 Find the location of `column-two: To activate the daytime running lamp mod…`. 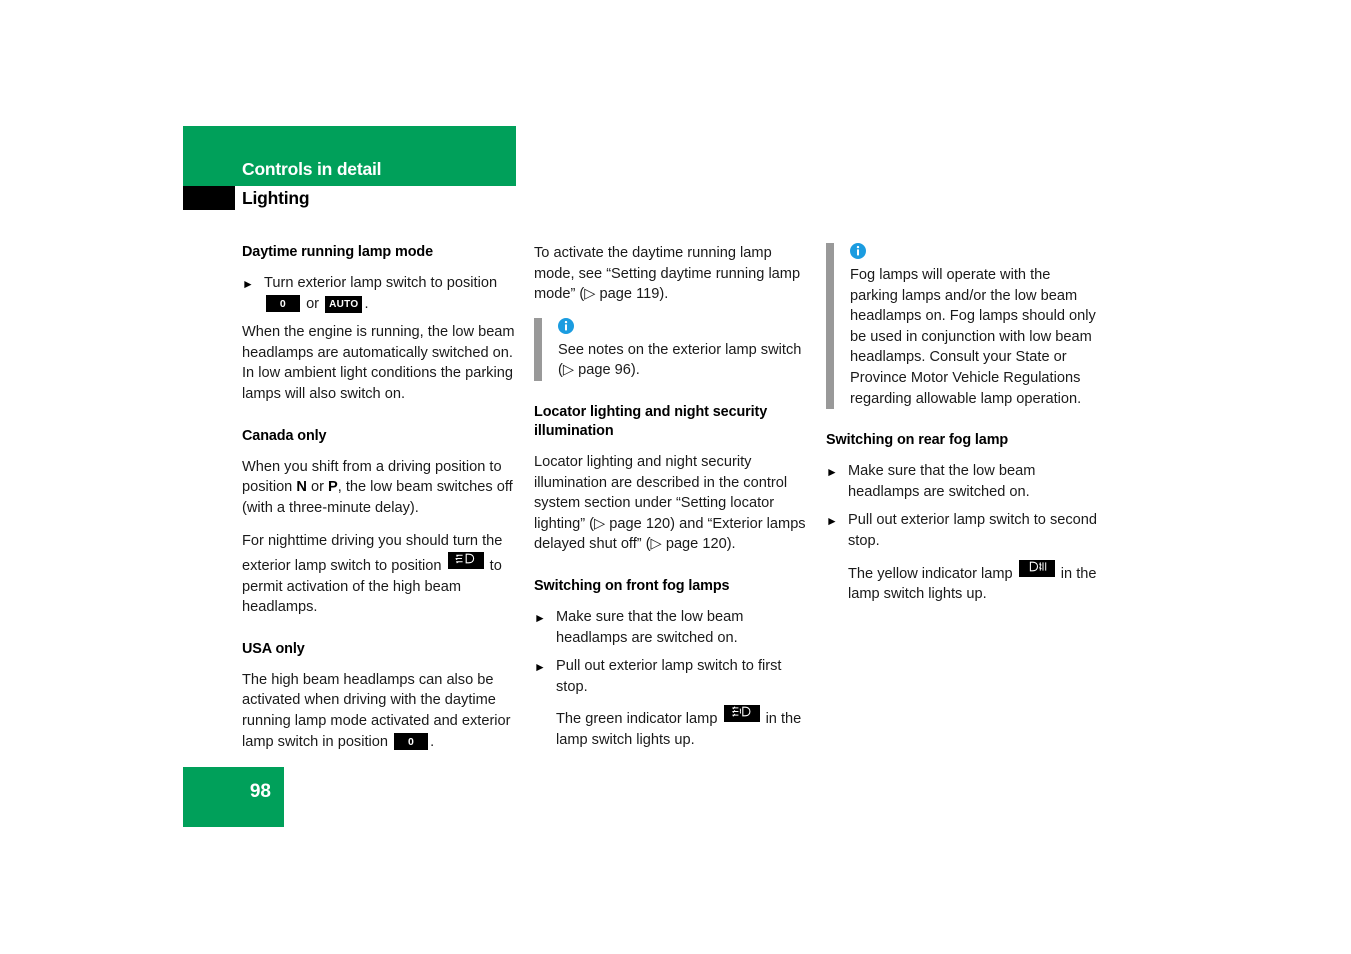

column-two: To activate the daytime running lamp mod… is located at coordinates (672, 501).